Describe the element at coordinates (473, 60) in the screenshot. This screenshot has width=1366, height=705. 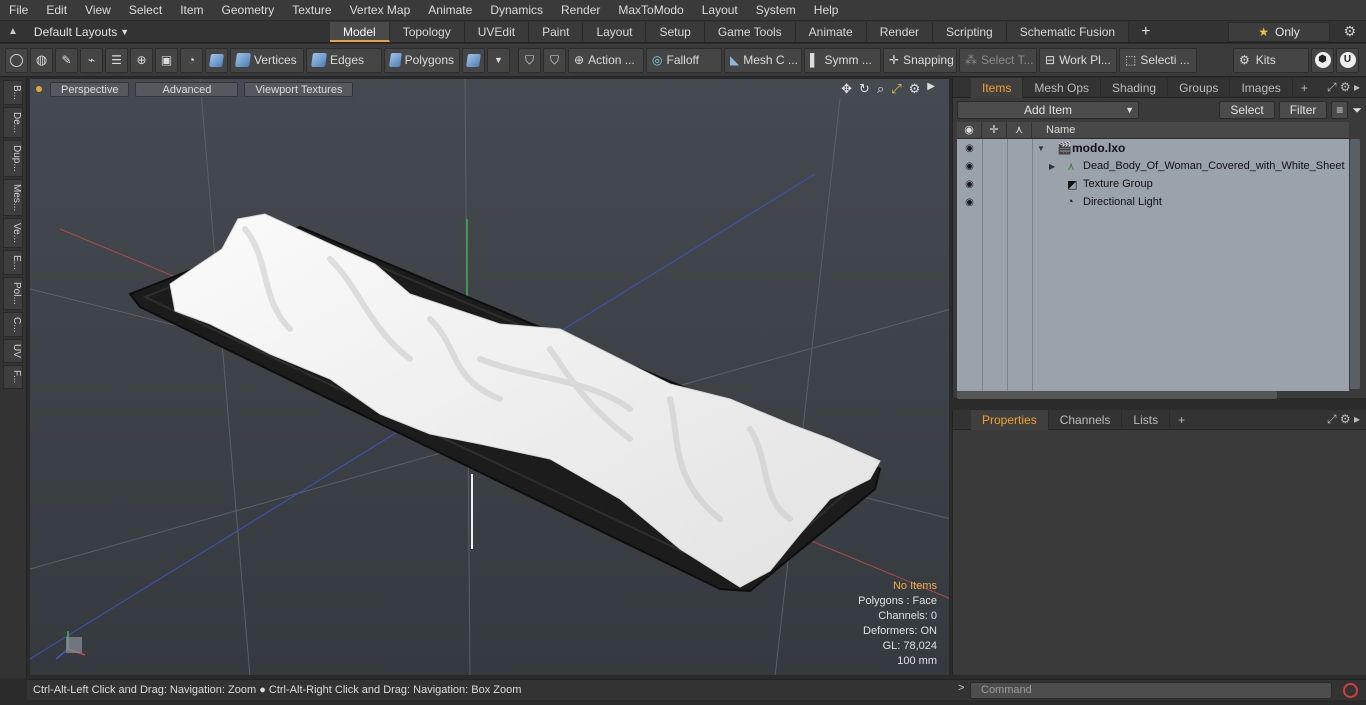
I see `material-button` at that location.